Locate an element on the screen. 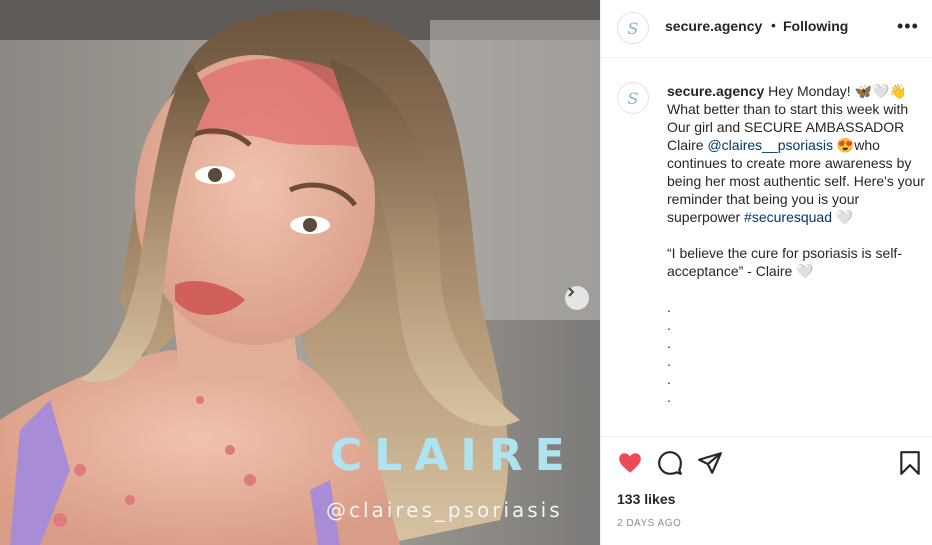 The image size is (932, 545). likes-count: 133 likes is located at coordinates (646, 499).